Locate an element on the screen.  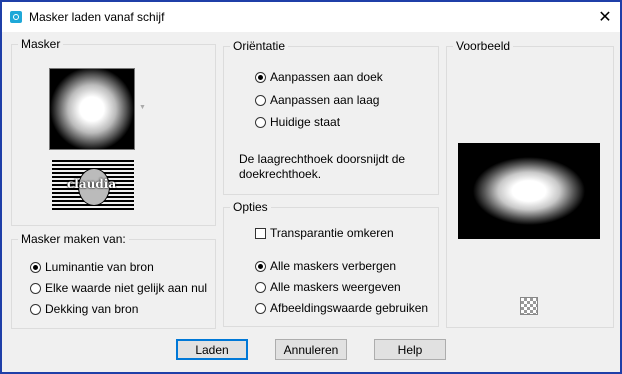
help-button: Help is located at coordinates (410, 349).